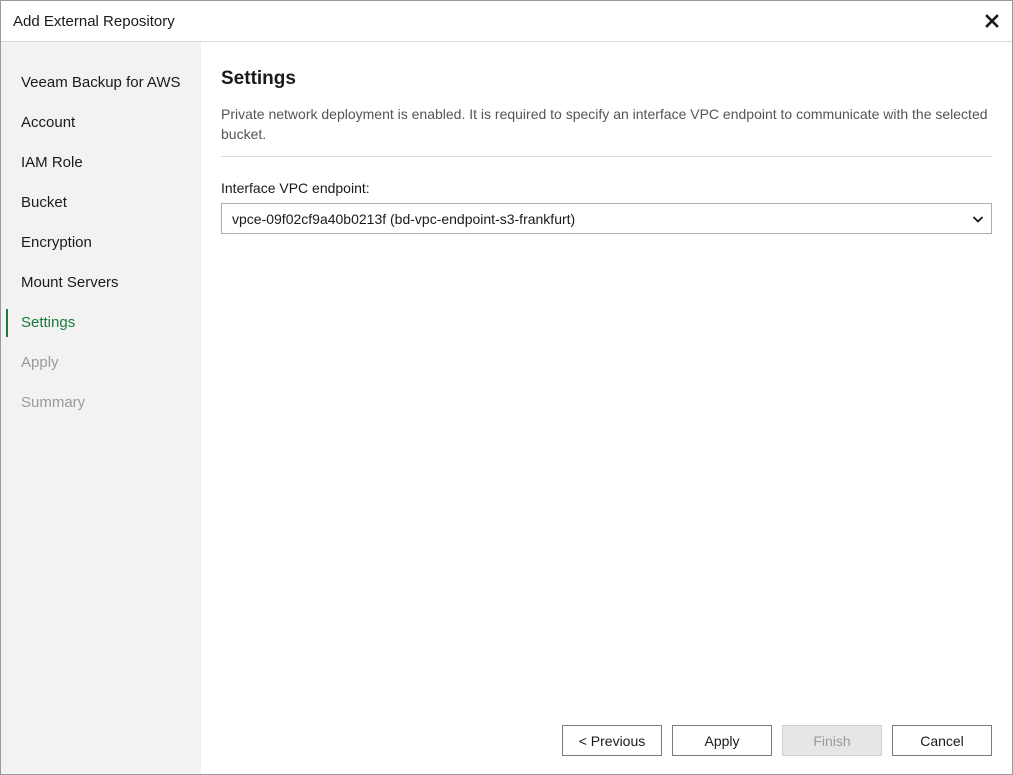 Image resolution: width=1013 pixels, height=775 pixels. I want to click on window-title: Add External Repository, so click(94, 21).